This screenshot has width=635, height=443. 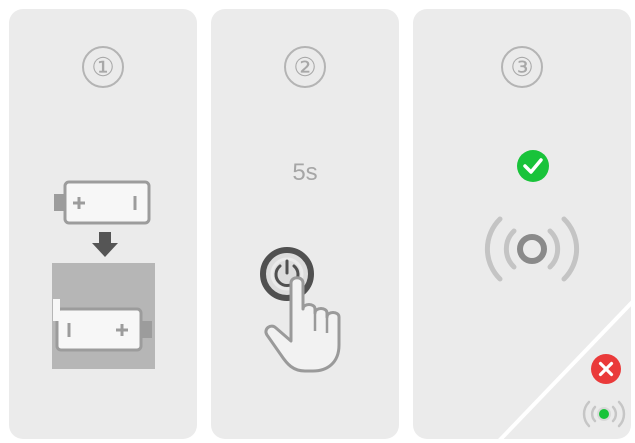 I want to click on close-circle-icon, so click(x=606, y=369).